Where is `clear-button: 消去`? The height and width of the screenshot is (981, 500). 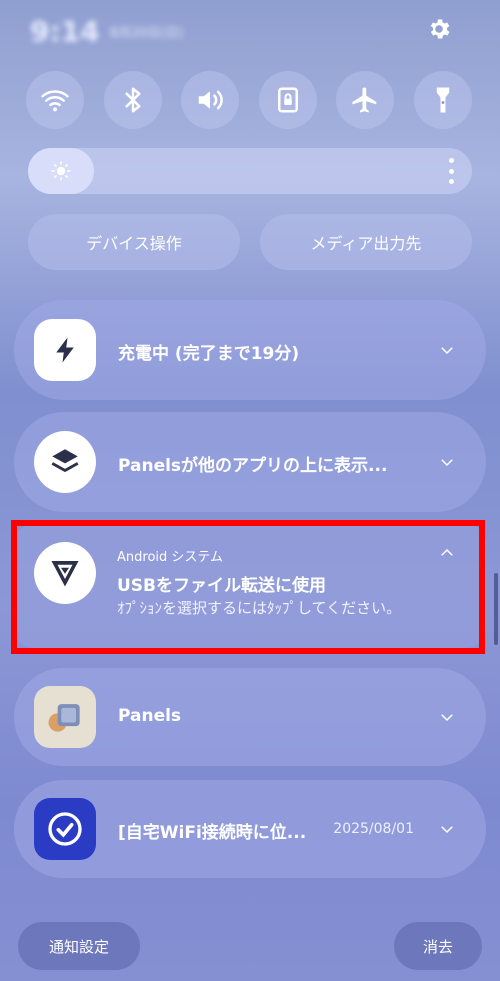 clear-button: 消去 is located at coordinates (438, 946).